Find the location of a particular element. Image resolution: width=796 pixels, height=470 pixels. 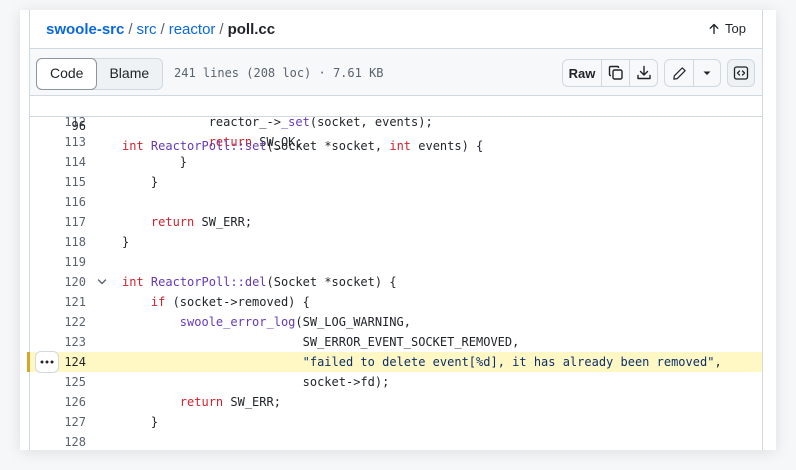

code-token: (SW_LOG_WARNING, is located at coordinates (353, 322).